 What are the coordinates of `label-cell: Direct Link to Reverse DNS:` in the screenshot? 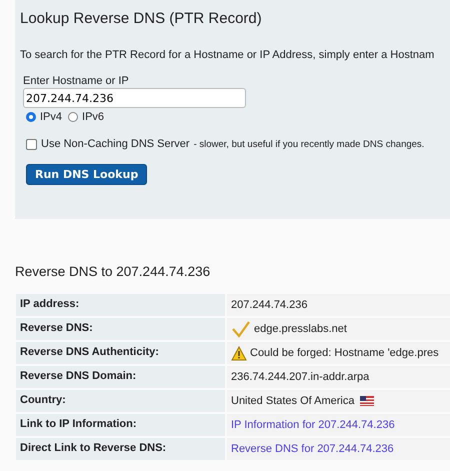 It's located at (120, 449).